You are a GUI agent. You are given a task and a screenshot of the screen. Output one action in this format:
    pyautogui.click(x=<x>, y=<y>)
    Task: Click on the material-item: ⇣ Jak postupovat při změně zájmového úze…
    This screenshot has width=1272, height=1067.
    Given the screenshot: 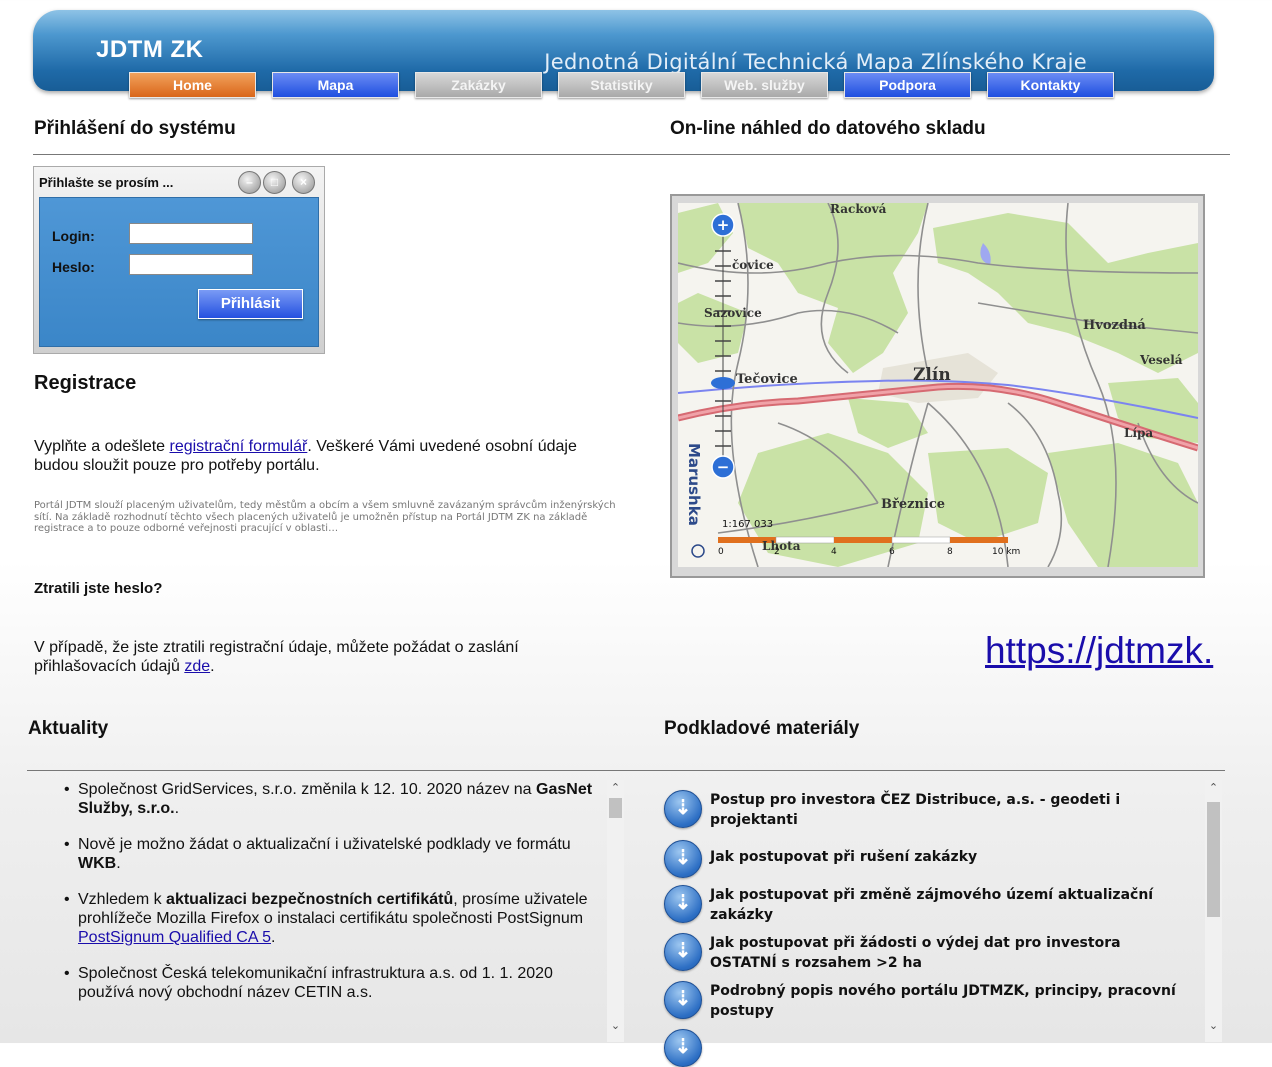 What is the action you would take?
    pyautogui.click(x=929, y=905)
    